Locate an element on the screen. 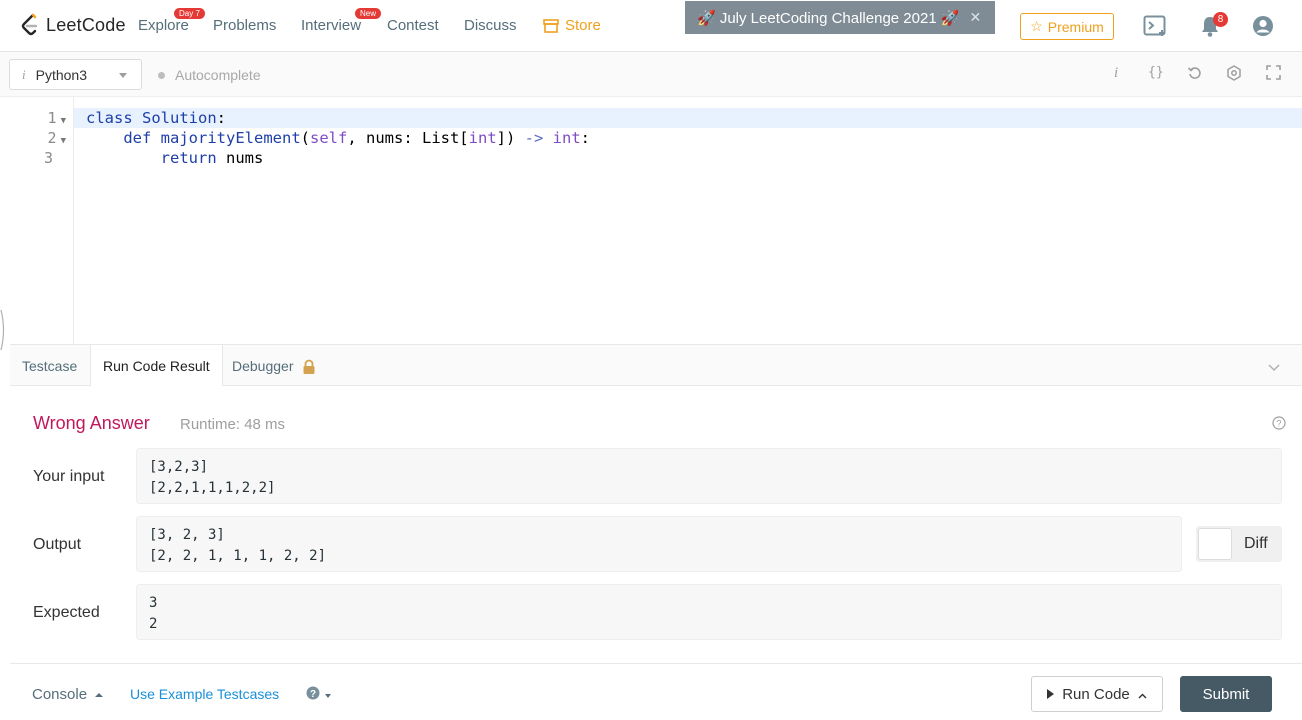 The height and width of the screenshot is (720, 1302). tab-run-code-result-label: Run Code Result is located at coordinates (156, 366).